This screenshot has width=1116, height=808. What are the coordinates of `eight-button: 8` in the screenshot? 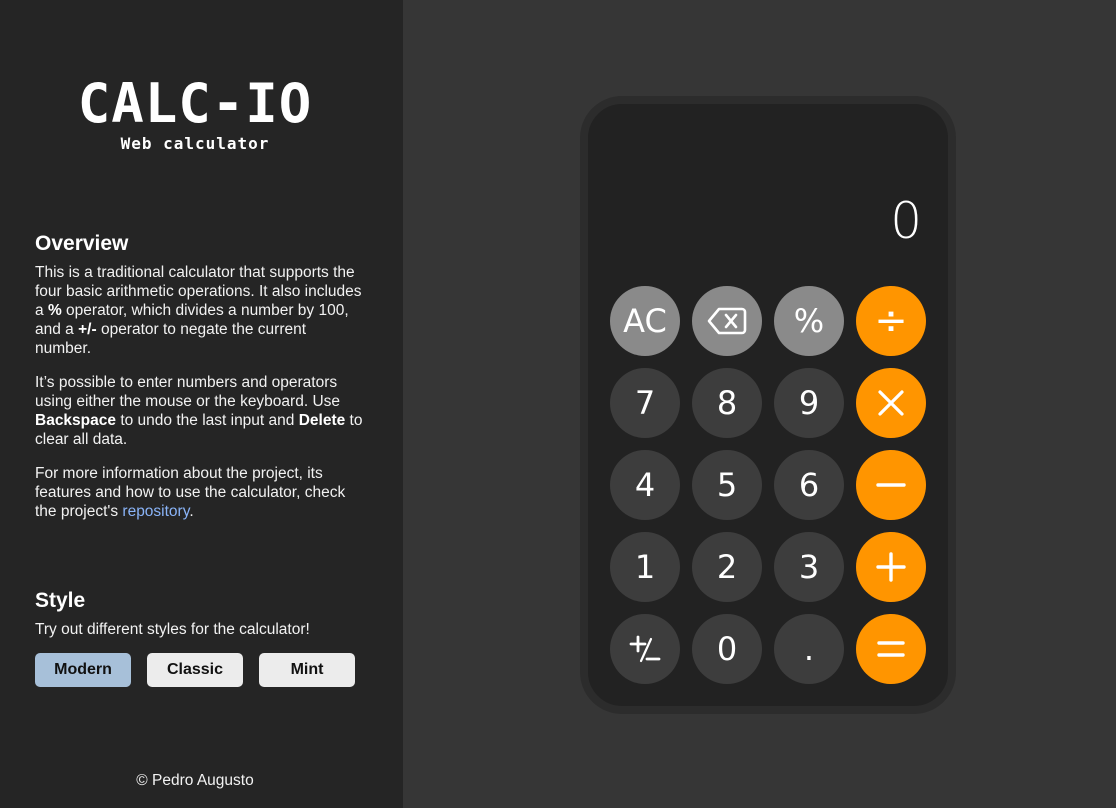 It's located at (727, 403).